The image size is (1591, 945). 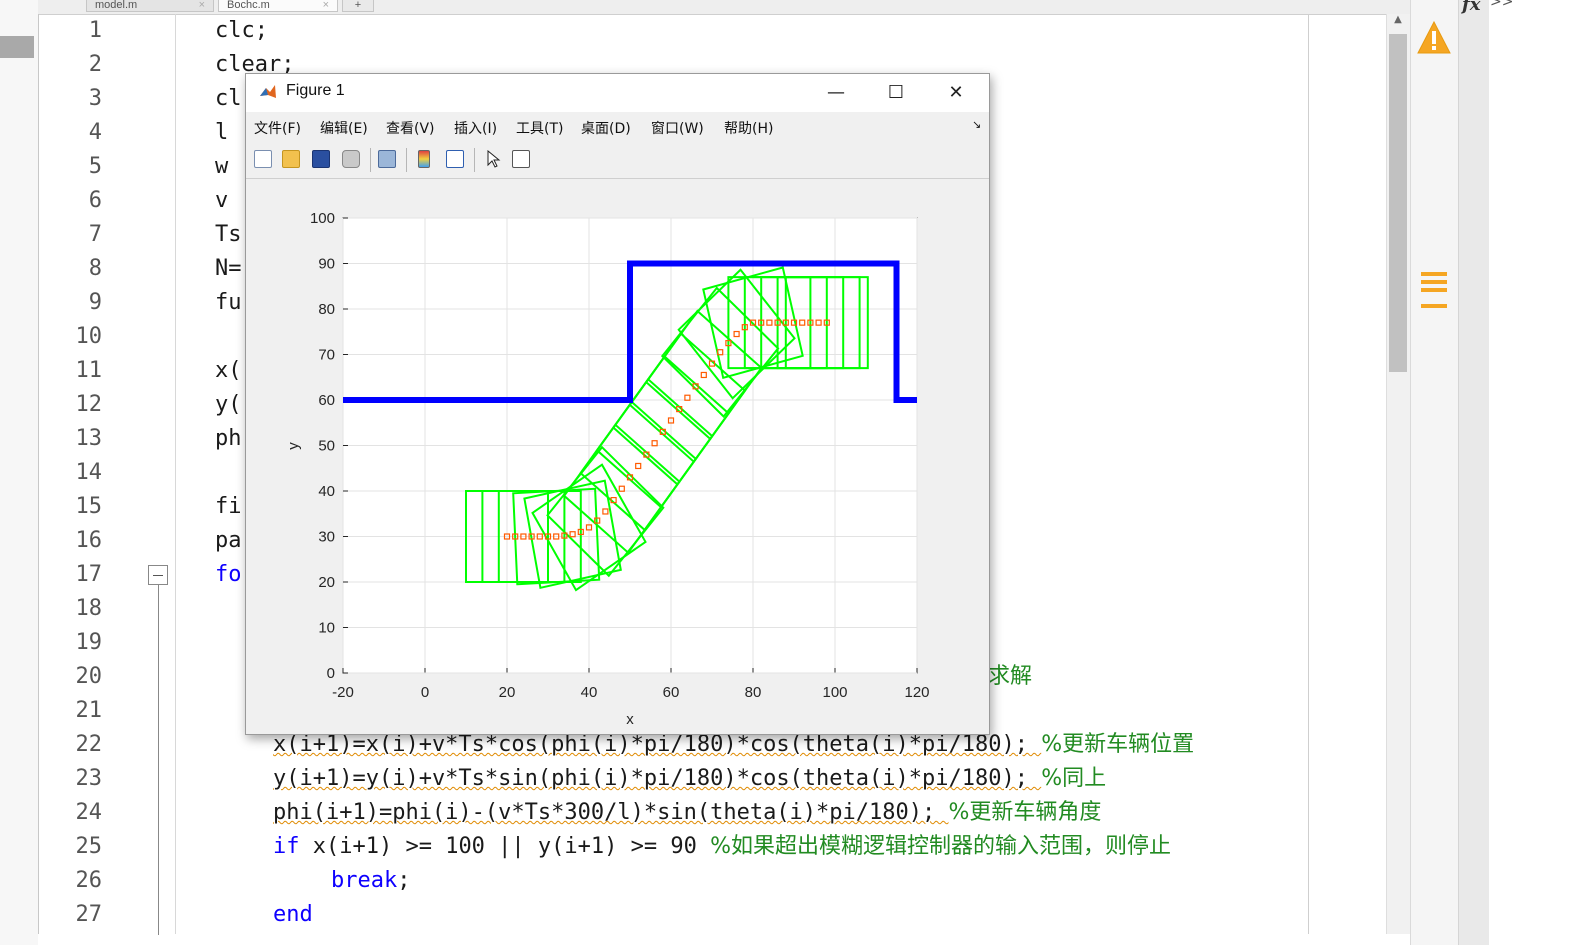 What do you see at coordinates (748, 128) in the screenshot?
I see `menu-help: 帮助(H)` at bounding box center [748, 128].